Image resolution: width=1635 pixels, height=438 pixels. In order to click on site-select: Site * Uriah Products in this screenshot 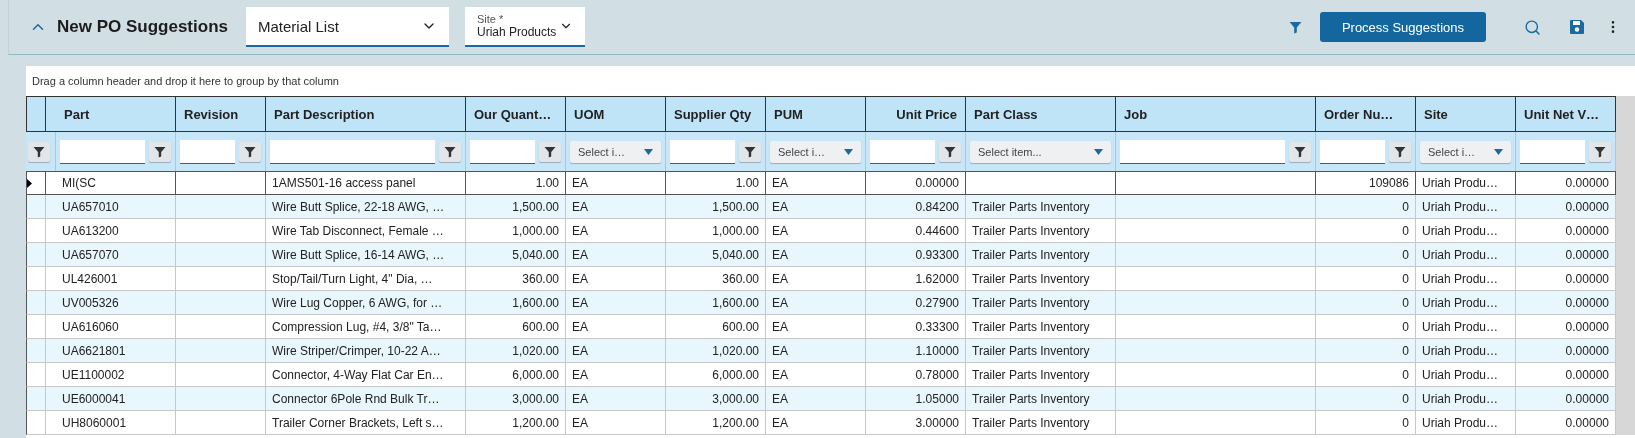, I will do `click(525, 27)`.